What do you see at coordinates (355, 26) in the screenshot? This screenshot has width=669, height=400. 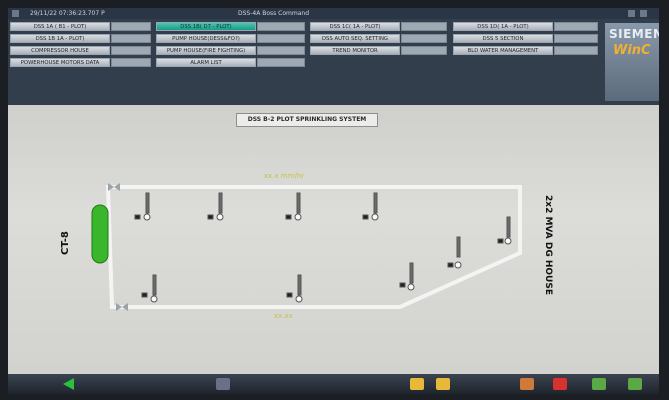 I see `nav-dss1c-1a-plot: DSS 1C( 1A - PLOT)` at bounding box center [355, 26].